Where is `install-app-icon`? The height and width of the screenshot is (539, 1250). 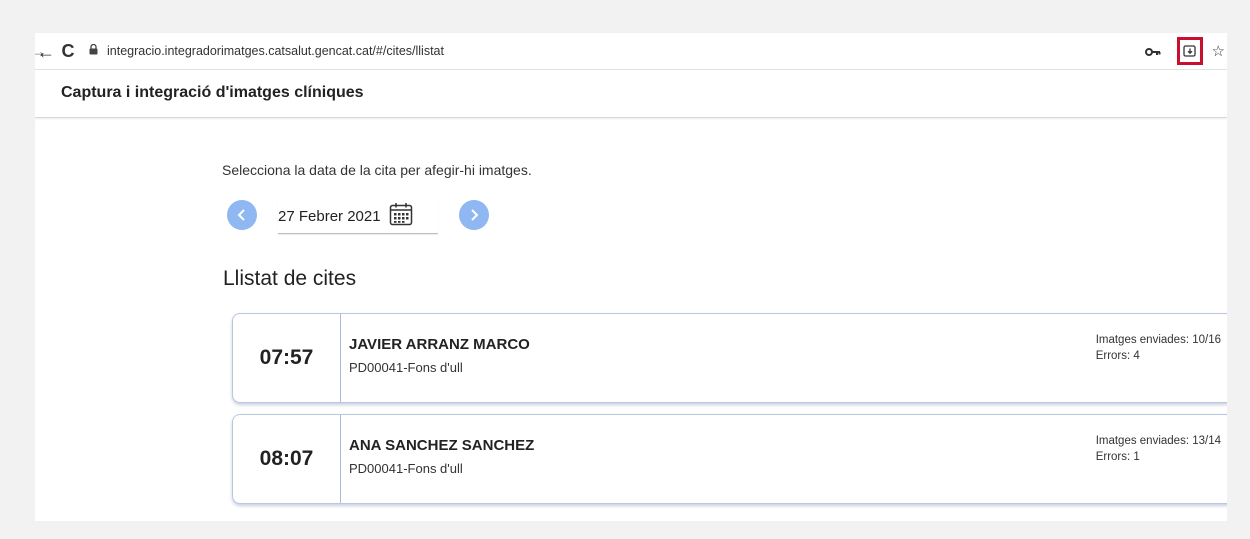 install-app-icon is located at coordinates (1189, 51).